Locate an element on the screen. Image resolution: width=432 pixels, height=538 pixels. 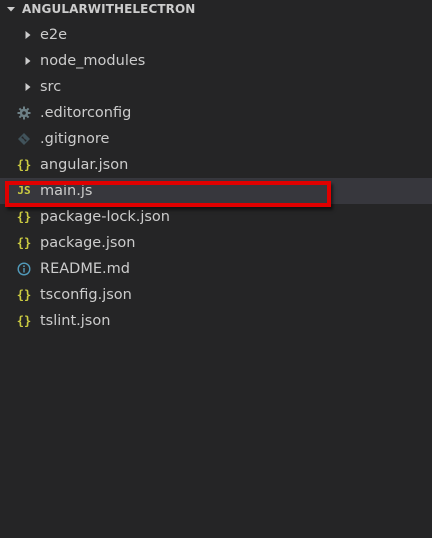
tree-item-gitignore: .gitignore is located at coordinates (216, 139).